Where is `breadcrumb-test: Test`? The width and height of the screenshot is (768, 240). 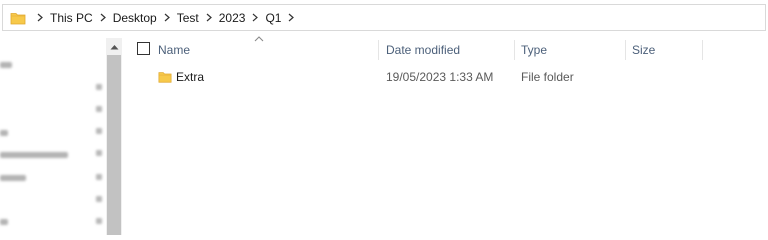 breadcrumb-test: Test is located at coordinates (188, 18).